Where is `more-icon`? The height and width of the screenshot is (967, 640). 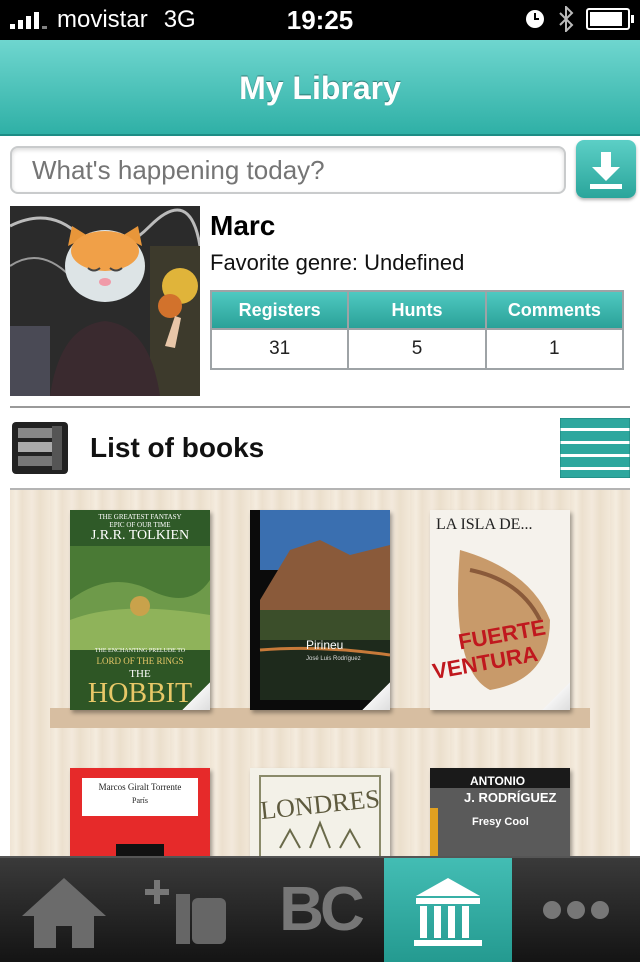 more-icon is located at coordinates (576, 910).